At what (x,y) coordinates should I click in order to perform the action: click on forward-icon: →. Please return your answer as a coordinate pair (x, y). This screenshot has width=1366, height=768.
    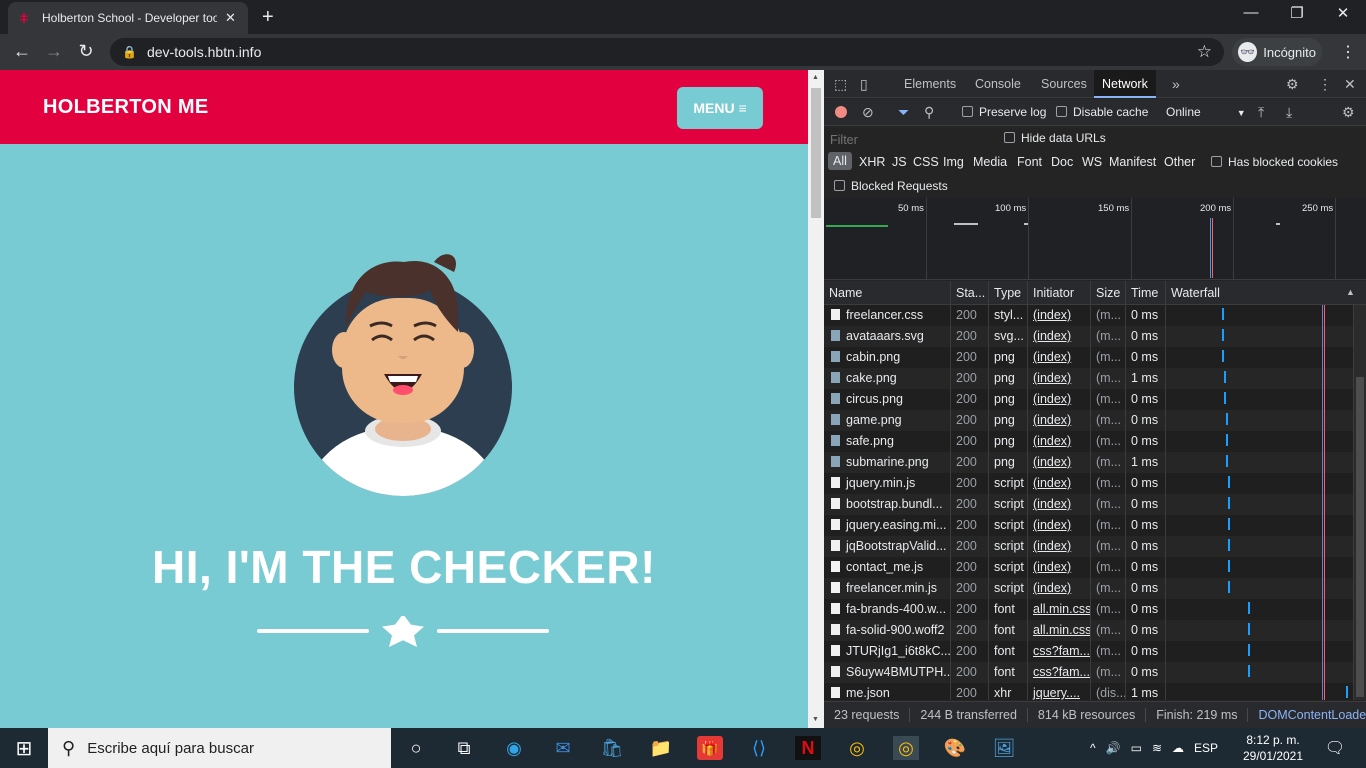
    Looking at the image, I should click on (54, 51).